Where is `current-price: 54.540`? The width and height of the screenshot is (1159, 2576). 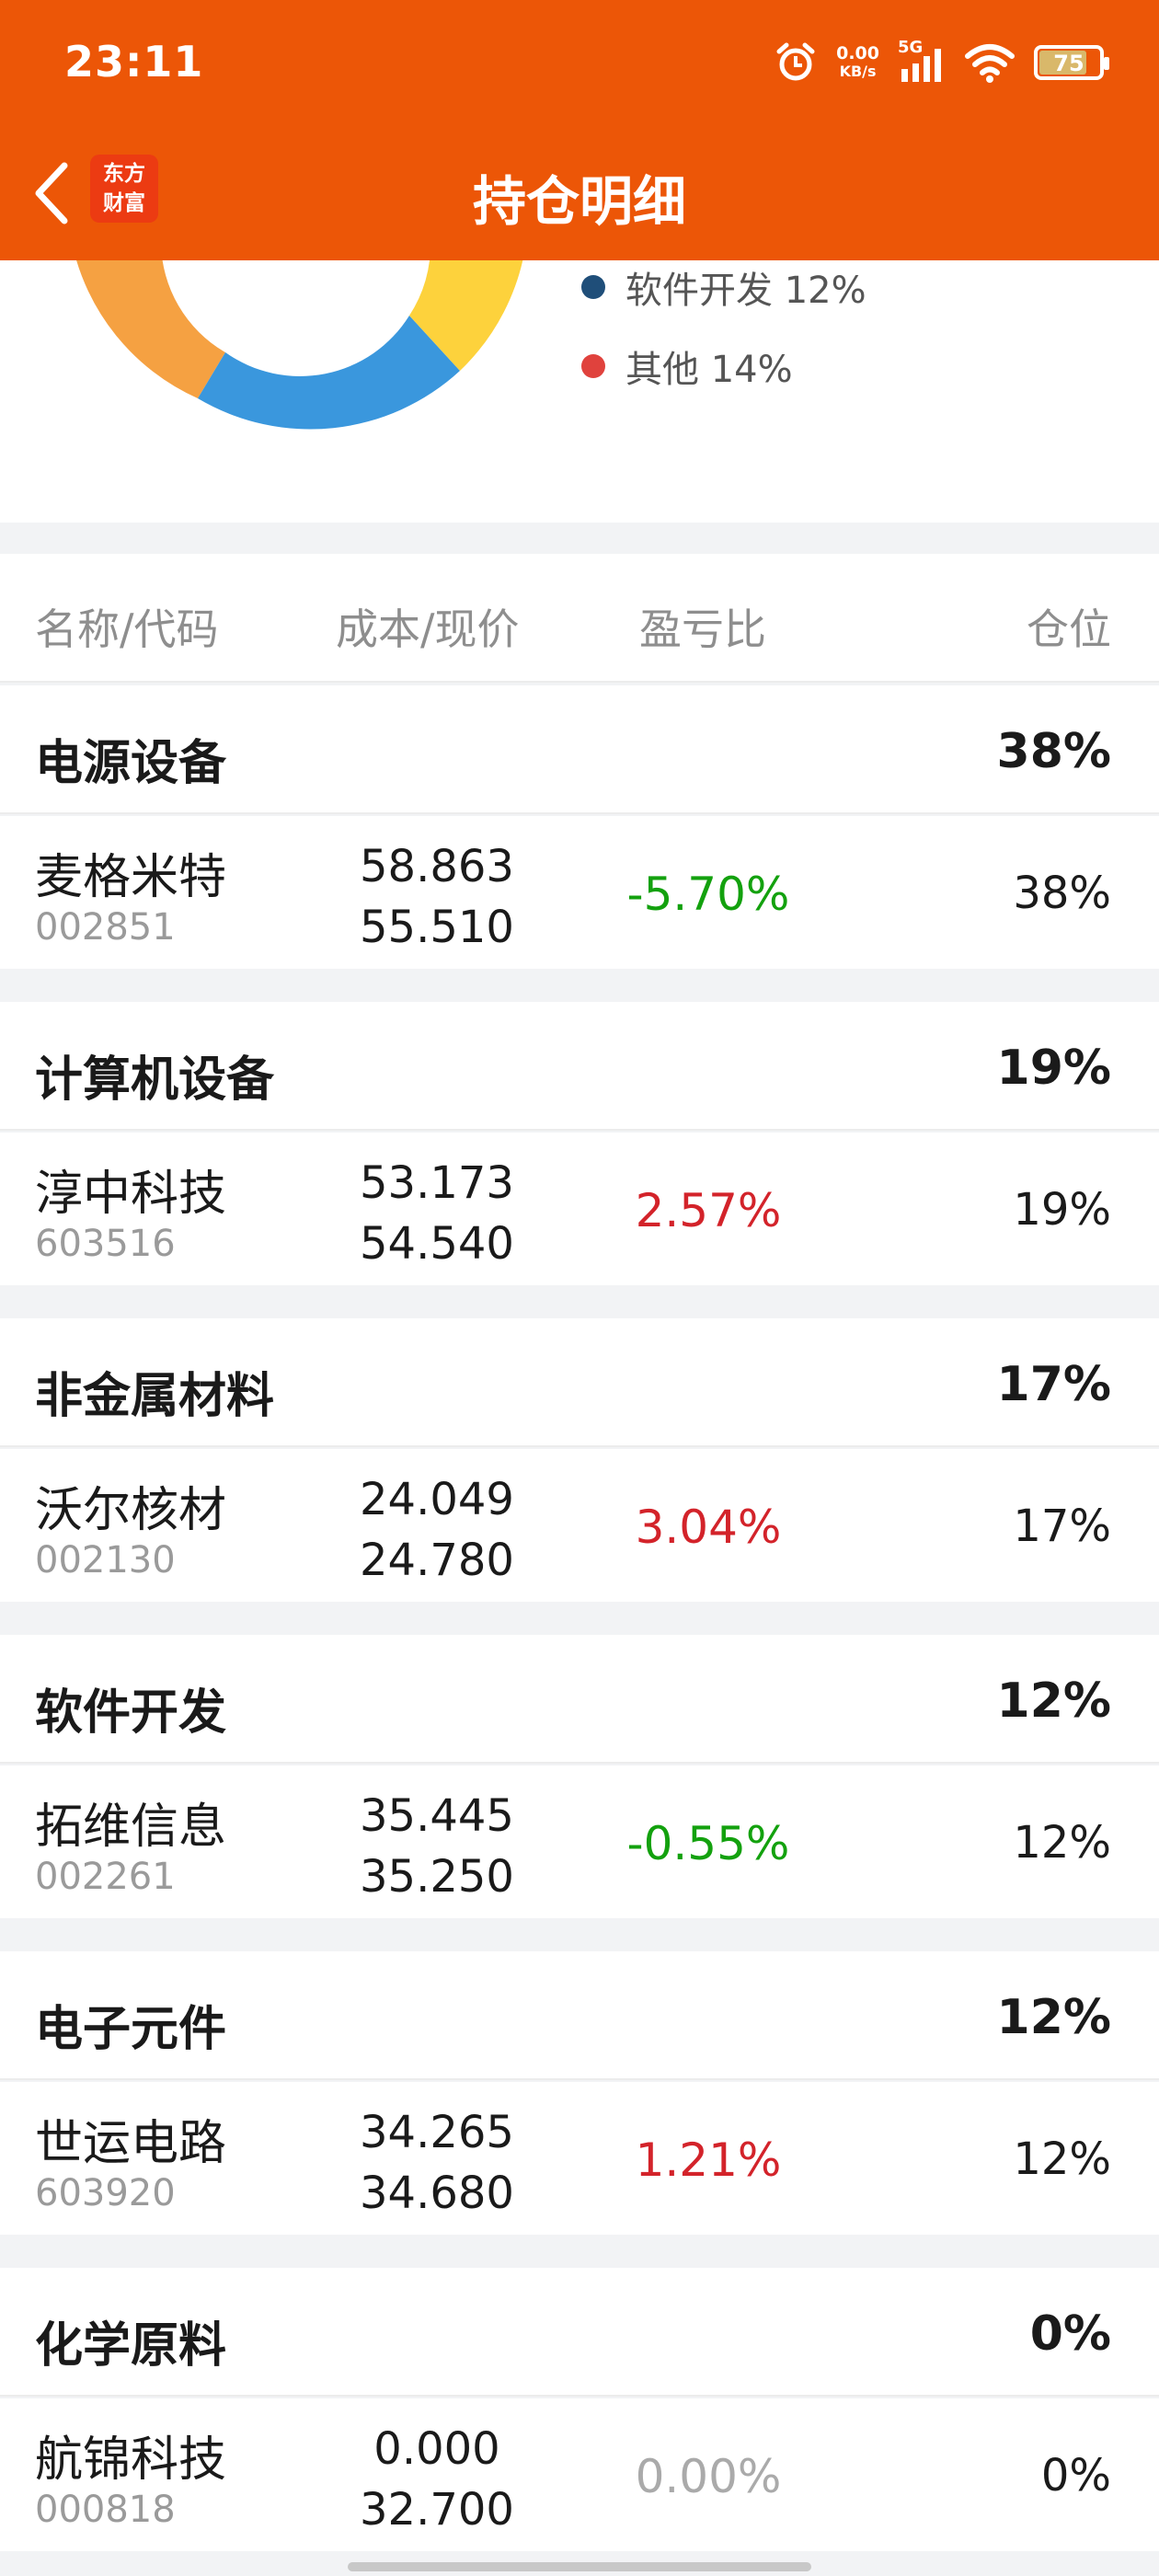 current-price: 54.540 is located at coordinates (437, 1244).